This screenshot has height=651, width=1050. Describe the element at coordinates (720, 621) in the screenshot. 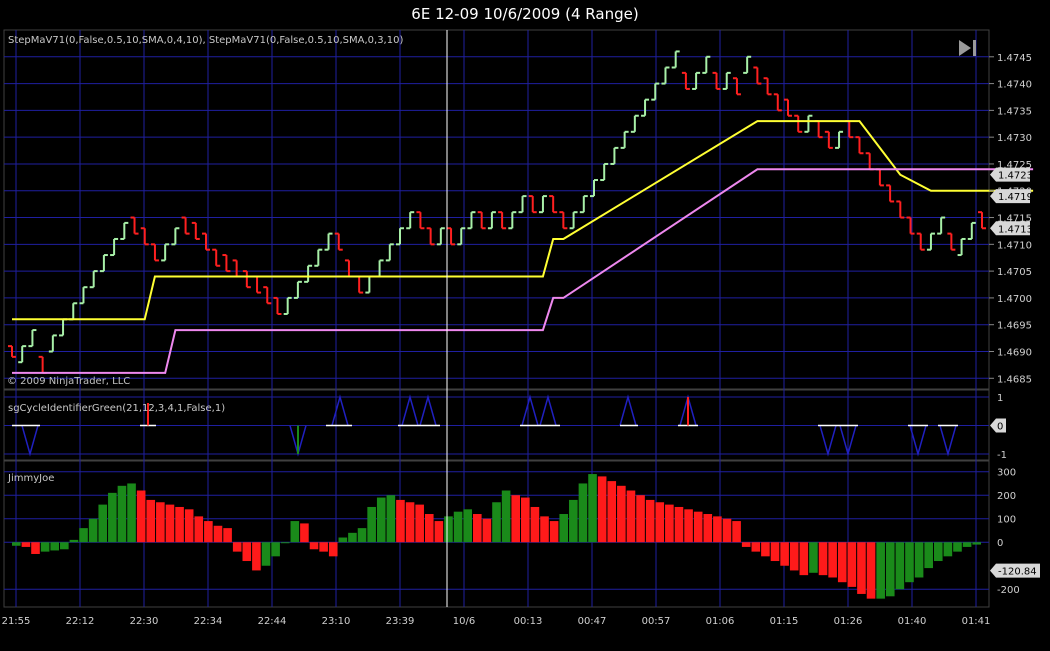

I see `x-tick-label: 01:06` at that location.